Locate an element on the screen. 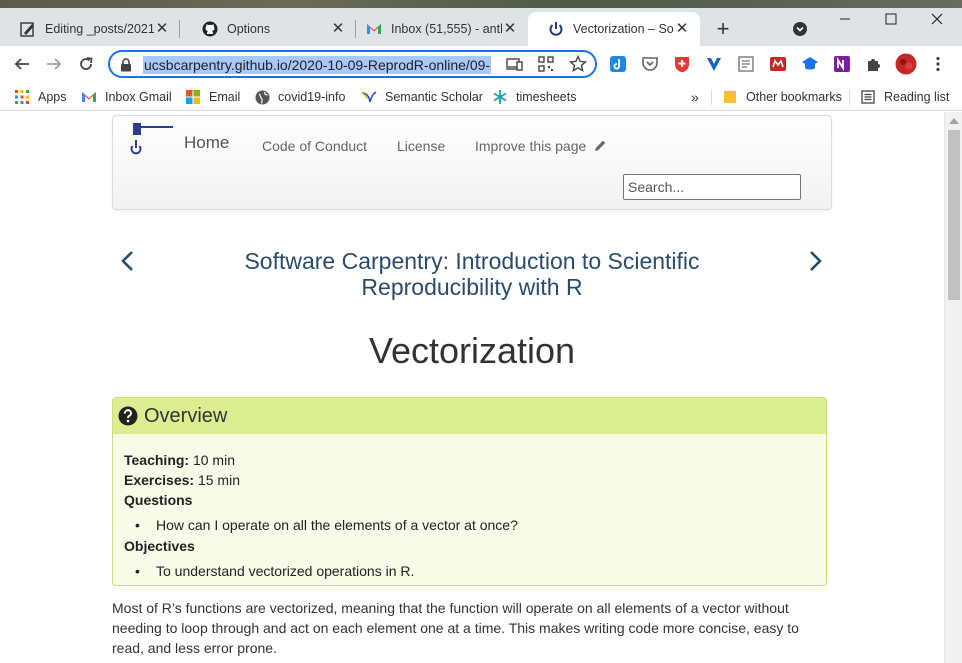 The width and height of the screenshot is (962, 663). tab-gmail-inbox: Inbox (51,555) - anth ✕ is located at coordinates (437, 29).